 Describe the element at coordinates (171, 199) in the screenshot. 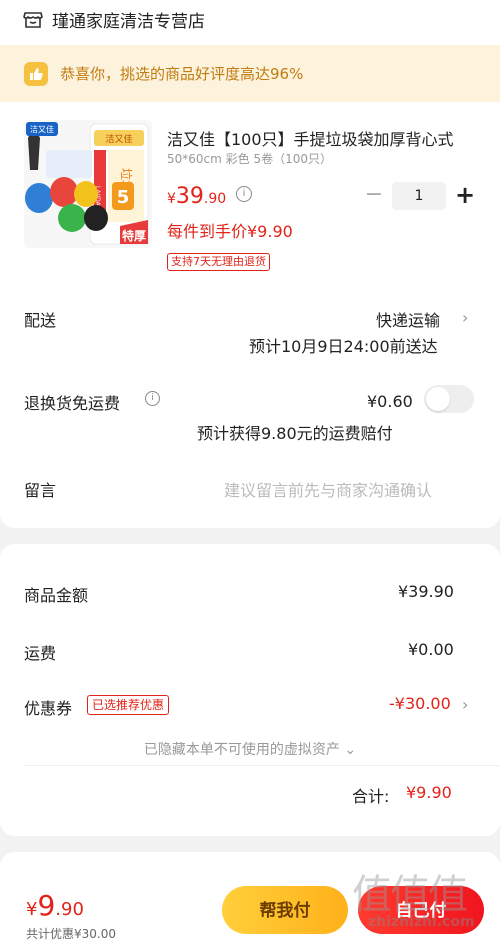

I see `price-currency: ¥` at that location.